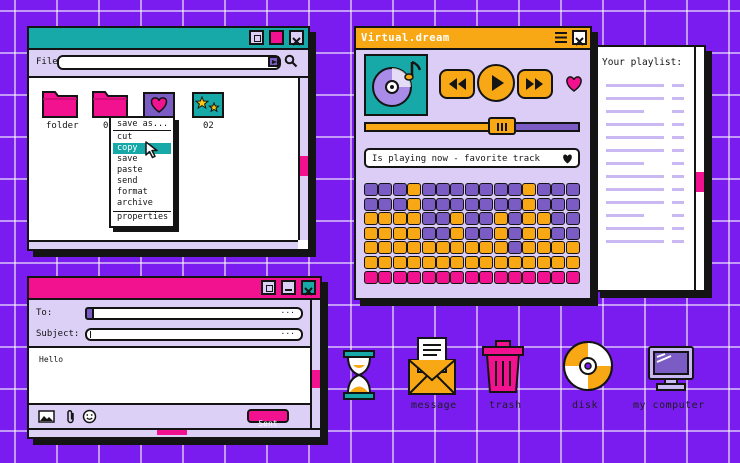  I want to click on track-progress-bar, so click(472, 127).